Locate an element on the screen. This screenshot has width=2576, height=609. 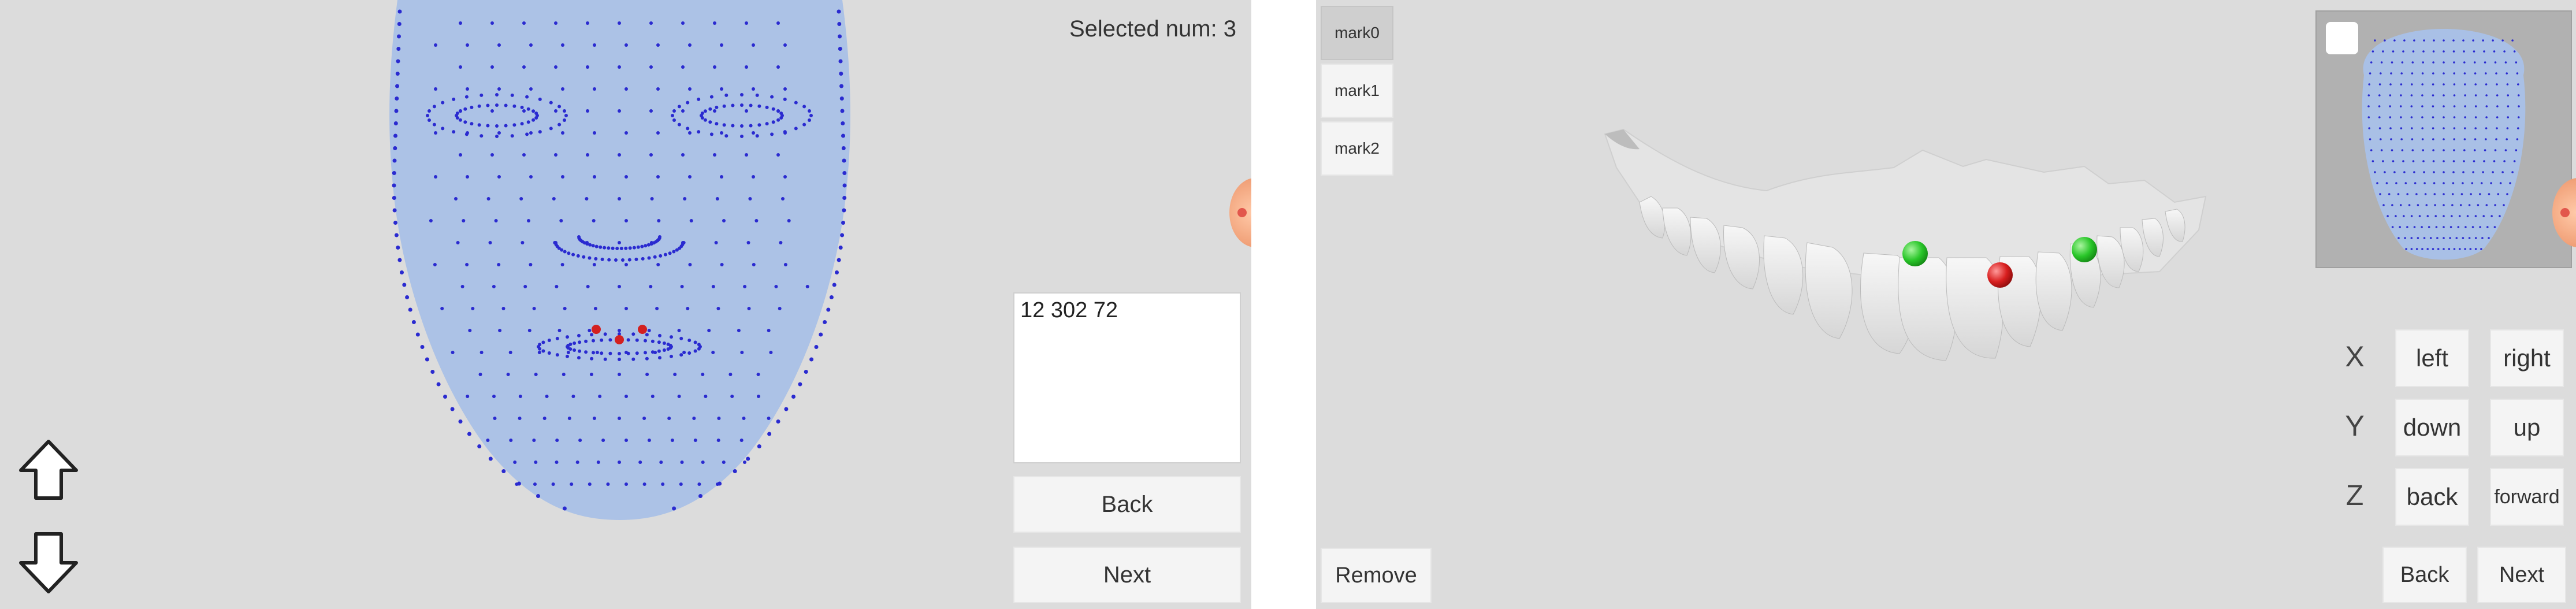
move-left-button: left is located at coordinates (2432, 358).